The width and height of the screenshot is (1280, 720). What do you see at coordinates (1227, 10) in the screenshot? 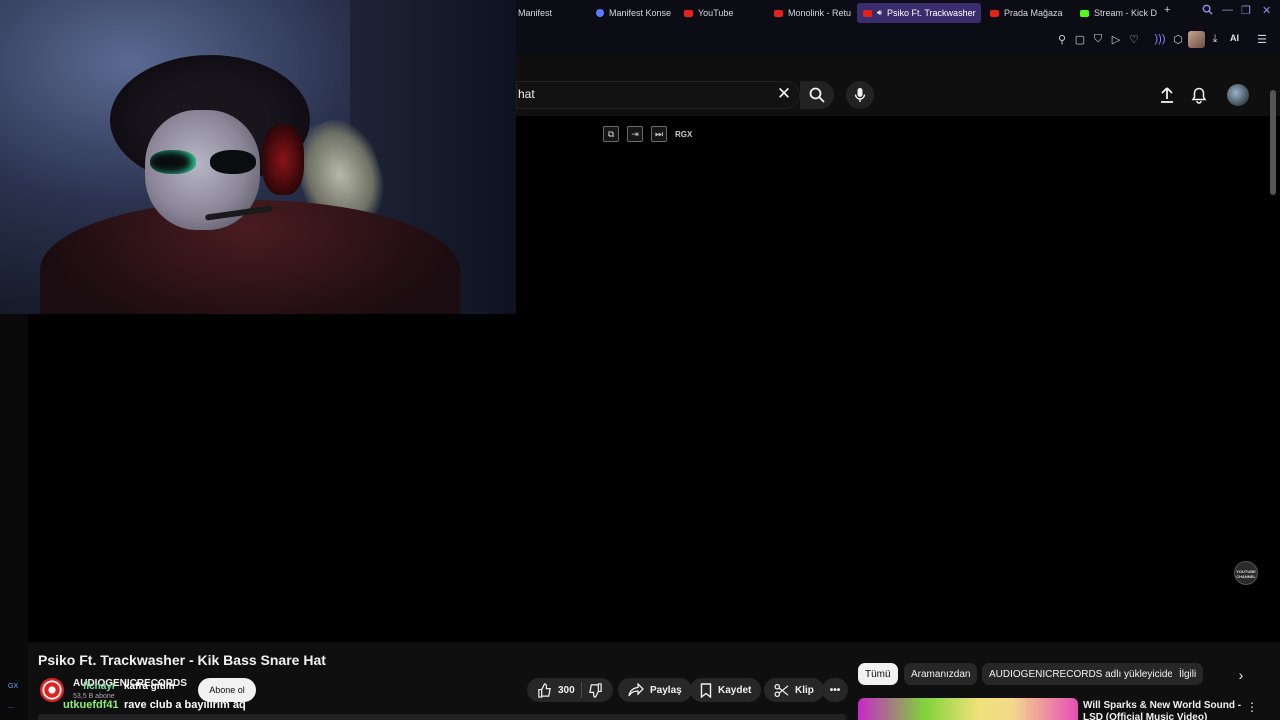
I see `minimize-icon: —` at bounding box center [1227, 10].